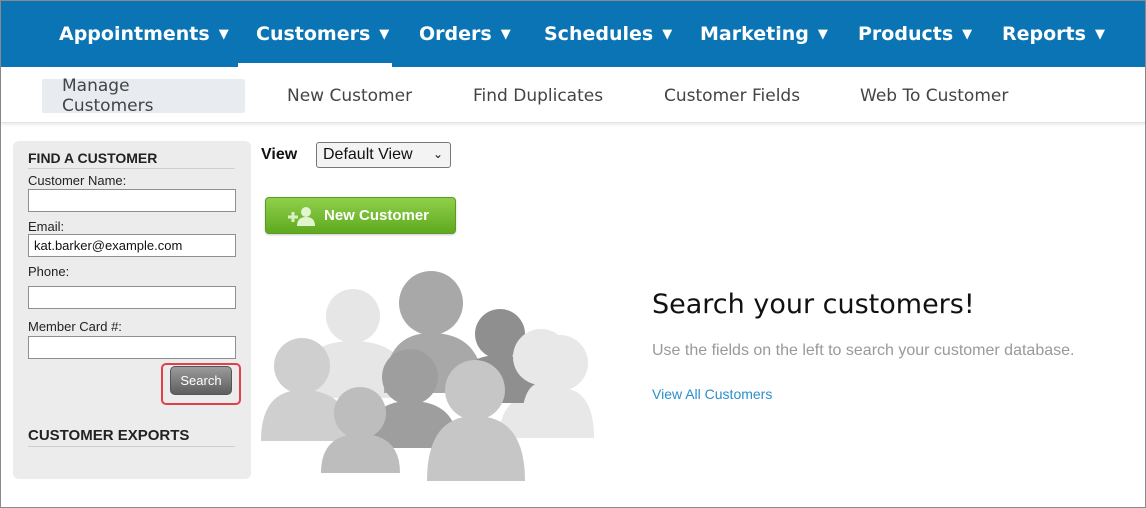  What do you see at coordinates (712, 394) in the screenshot?
I see `view-all-customers-link: View All Customers` at bounding box center [712, 394].